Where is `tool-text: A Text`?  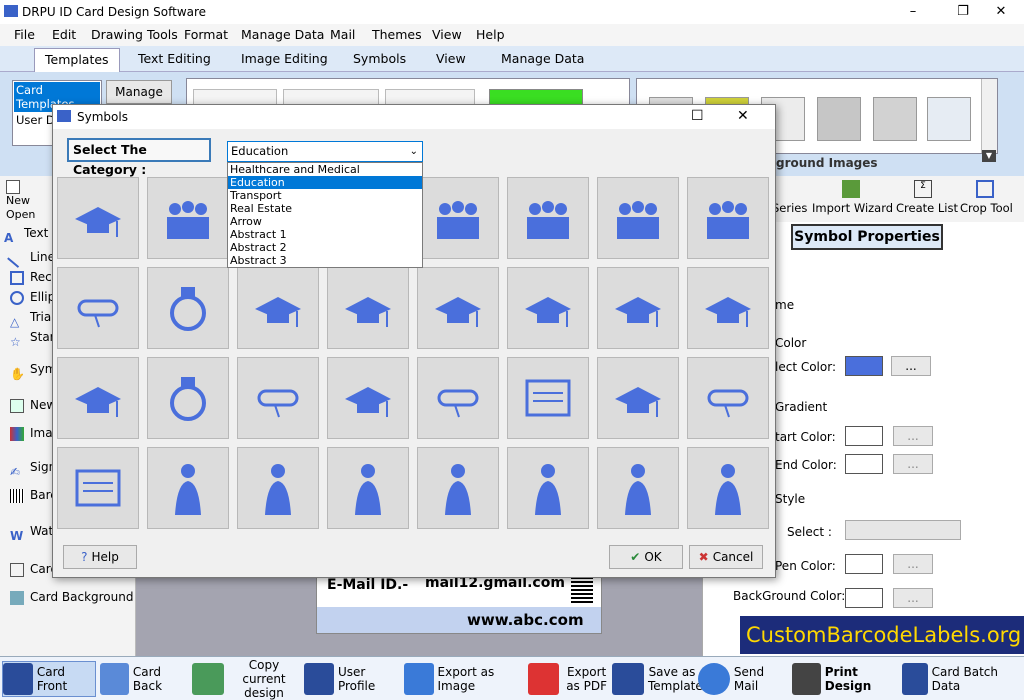
tool-text: A Text is located at coordinates (26, 233).